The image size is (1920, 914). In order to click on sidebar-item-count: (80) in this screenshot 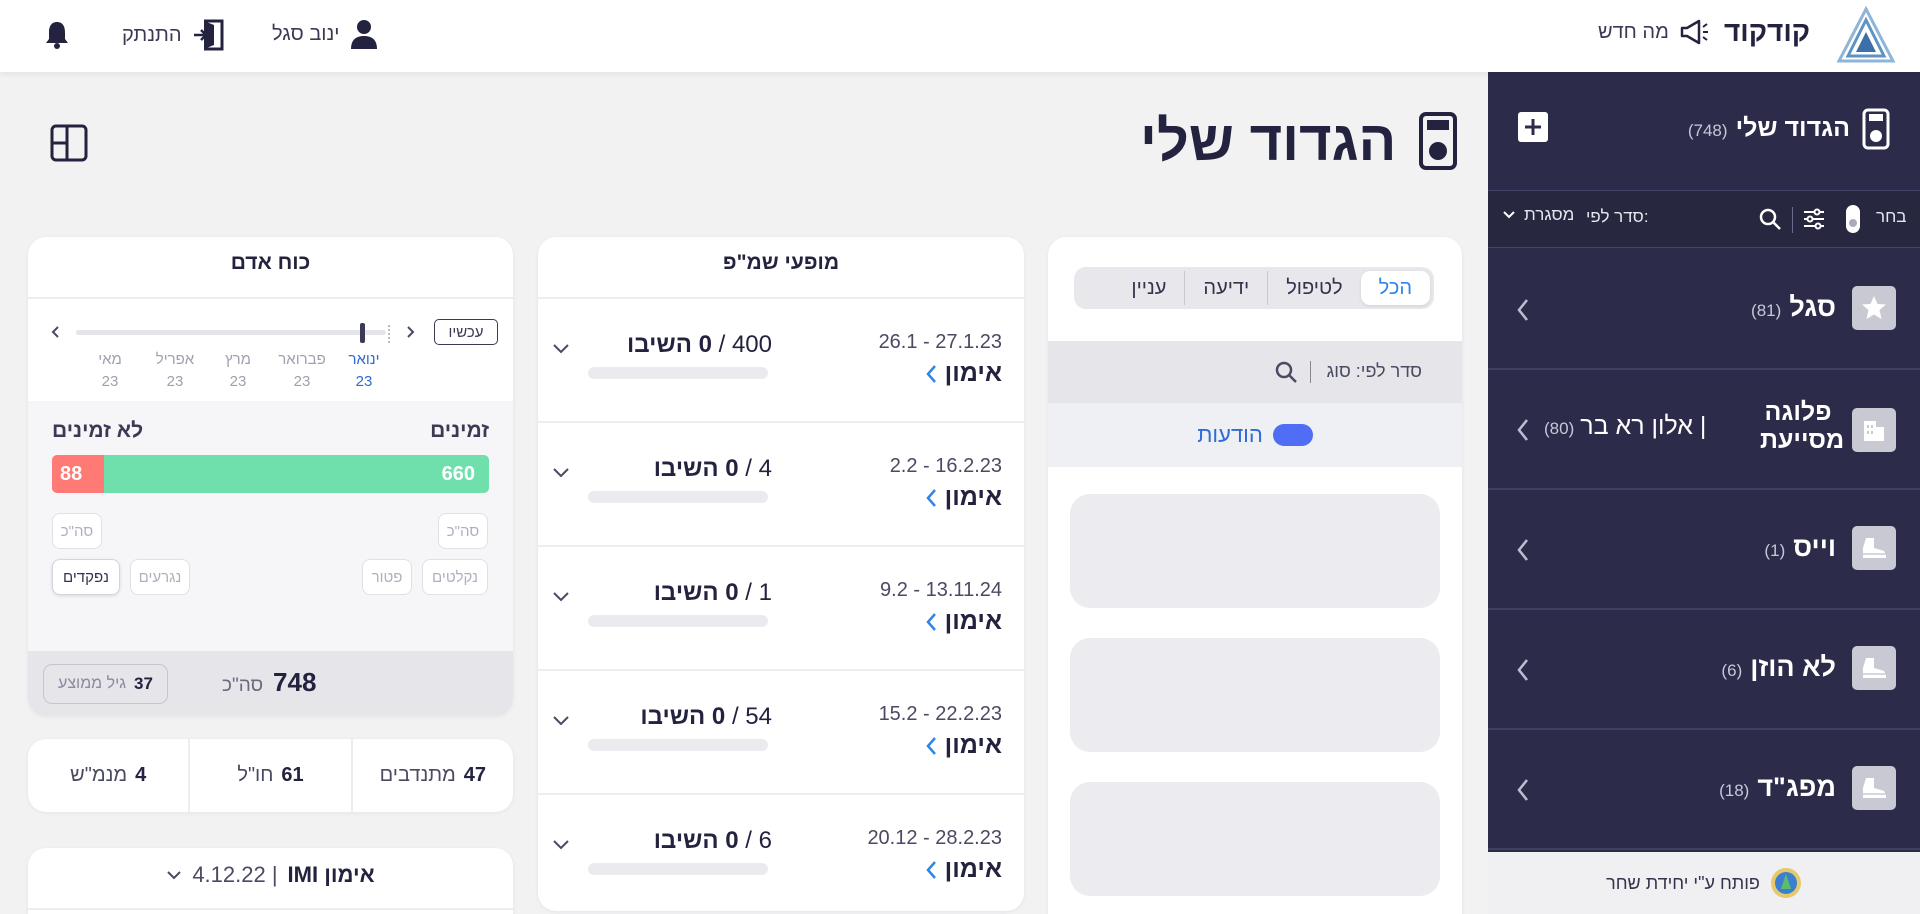, I will do `click(1559, 428)`.